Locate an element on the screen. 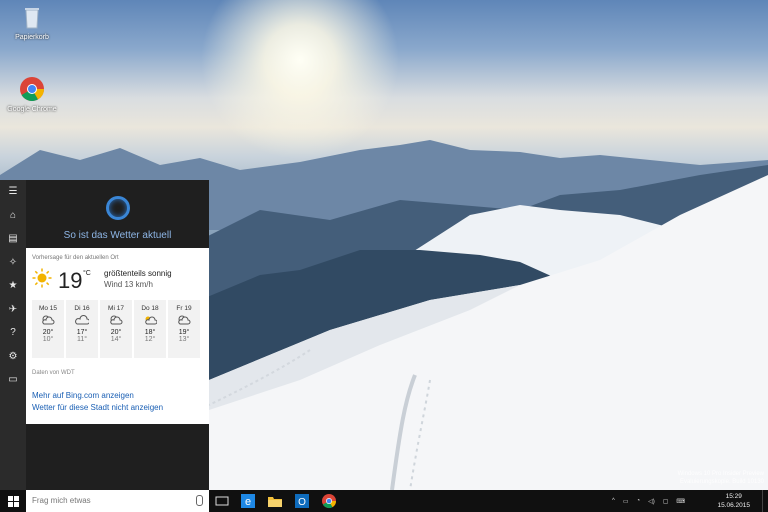 The width and height of the screenshot is (768, 512). forecast-day: Mo 15 20° 10° is located at coordinates (48, 329).